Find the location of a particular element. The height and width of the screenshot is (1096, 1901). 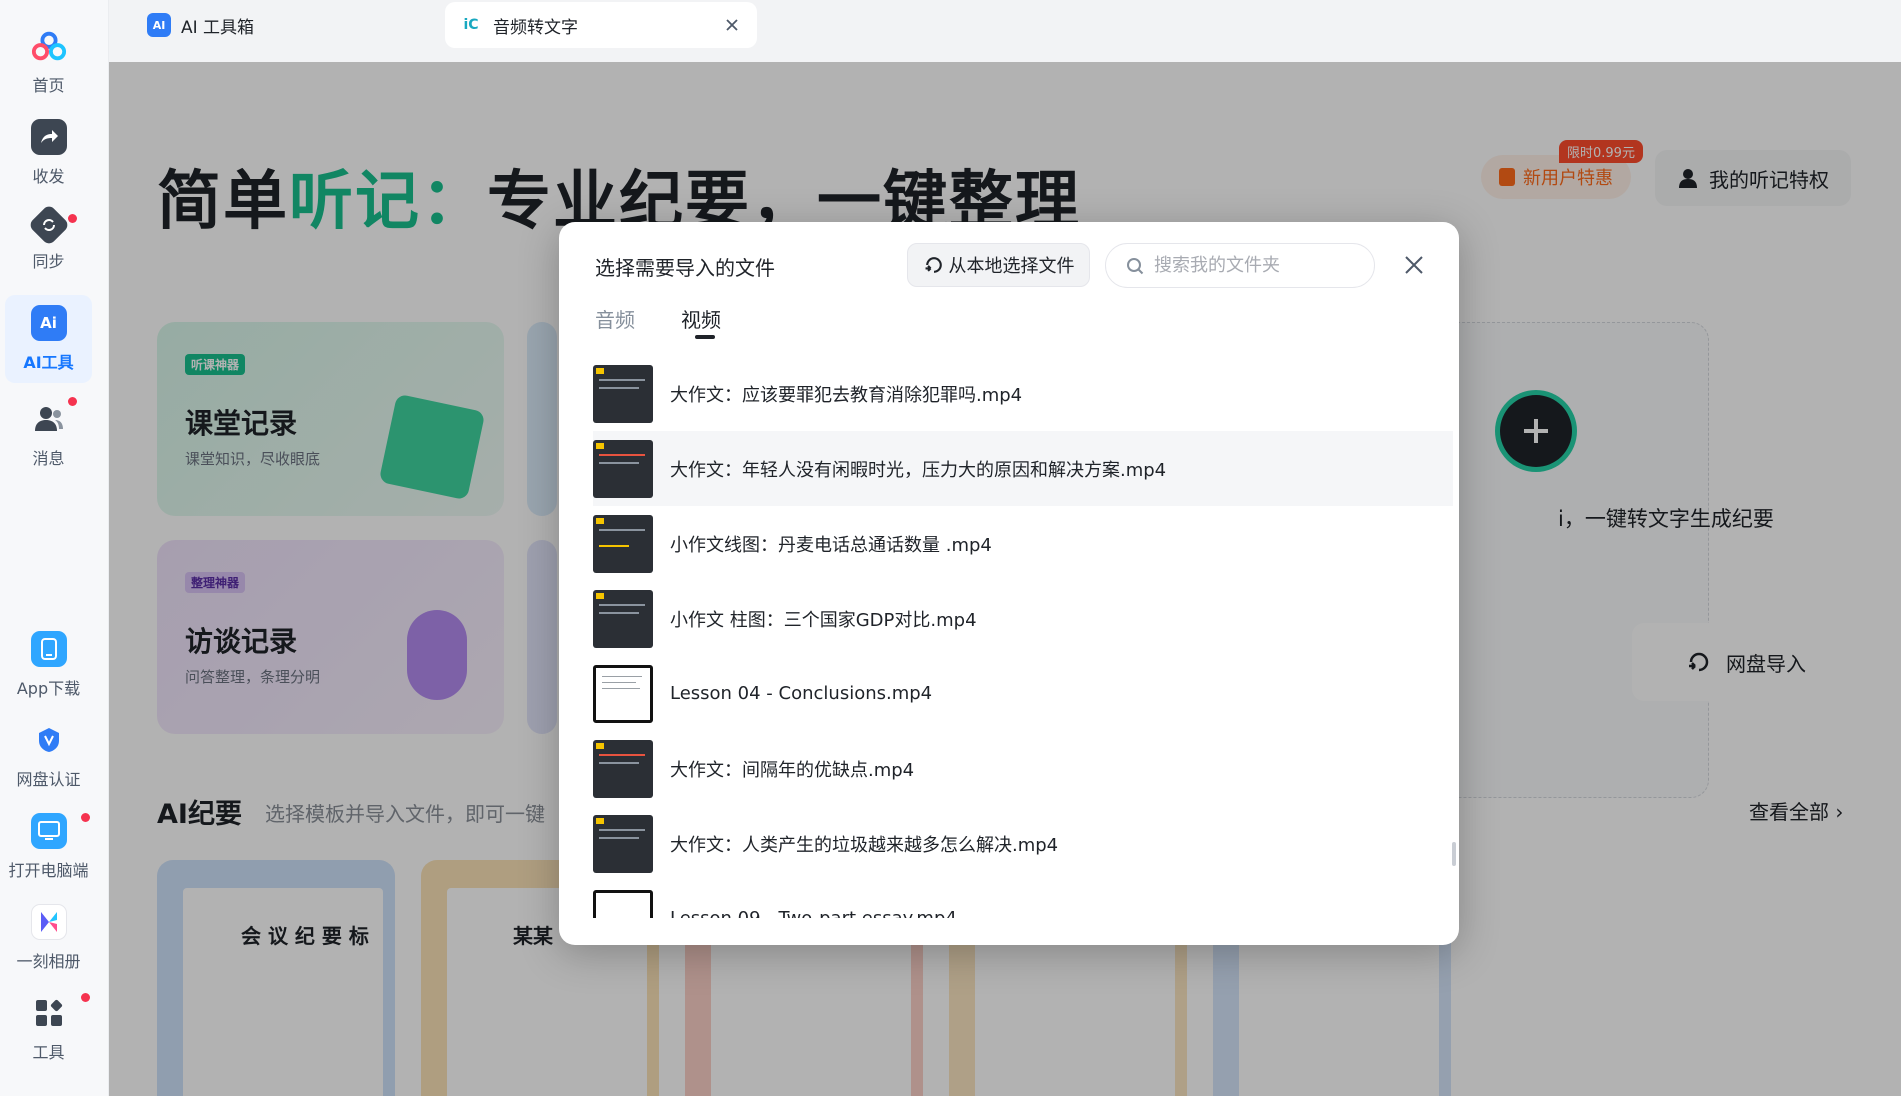

file-list-scrollbar is located at coordinates (1454, 854).